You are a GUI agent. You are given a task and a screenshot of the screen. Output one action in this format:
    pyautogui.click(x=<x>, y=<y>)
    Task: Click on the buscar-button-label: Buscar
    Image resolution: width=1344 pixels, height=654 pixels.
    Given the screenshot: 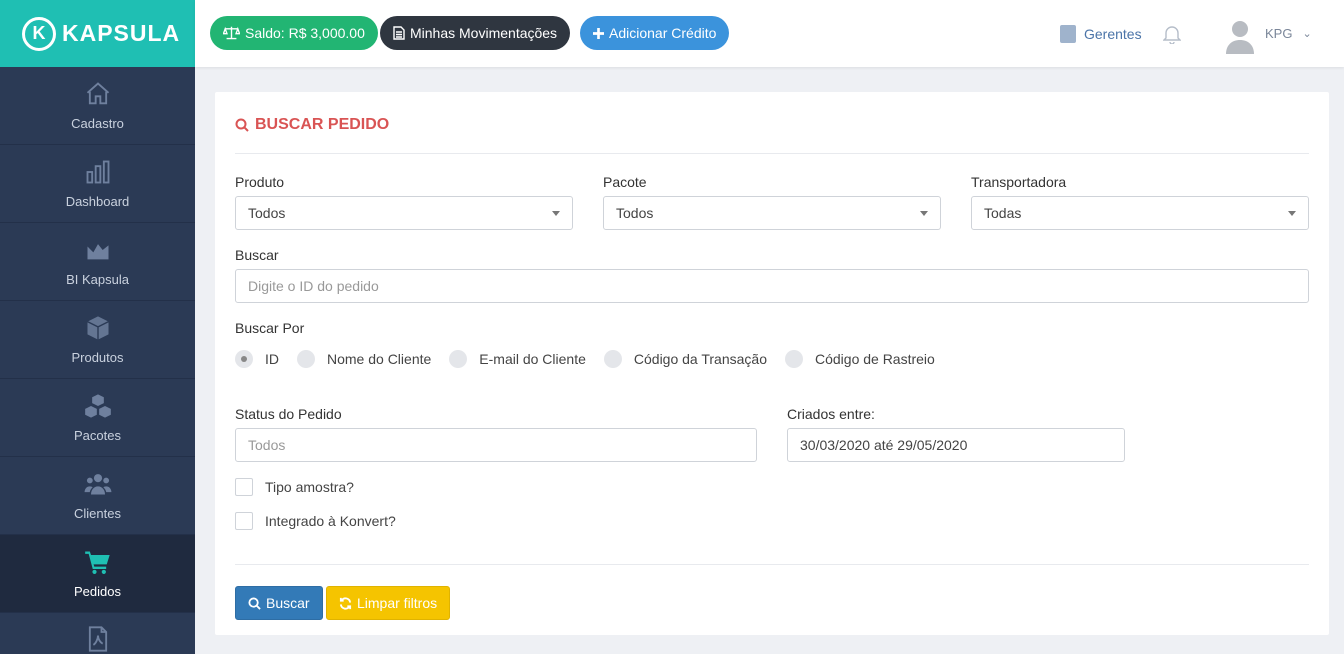 What is the action you would take?
    pyautogui.click(x=288, y=603)
    